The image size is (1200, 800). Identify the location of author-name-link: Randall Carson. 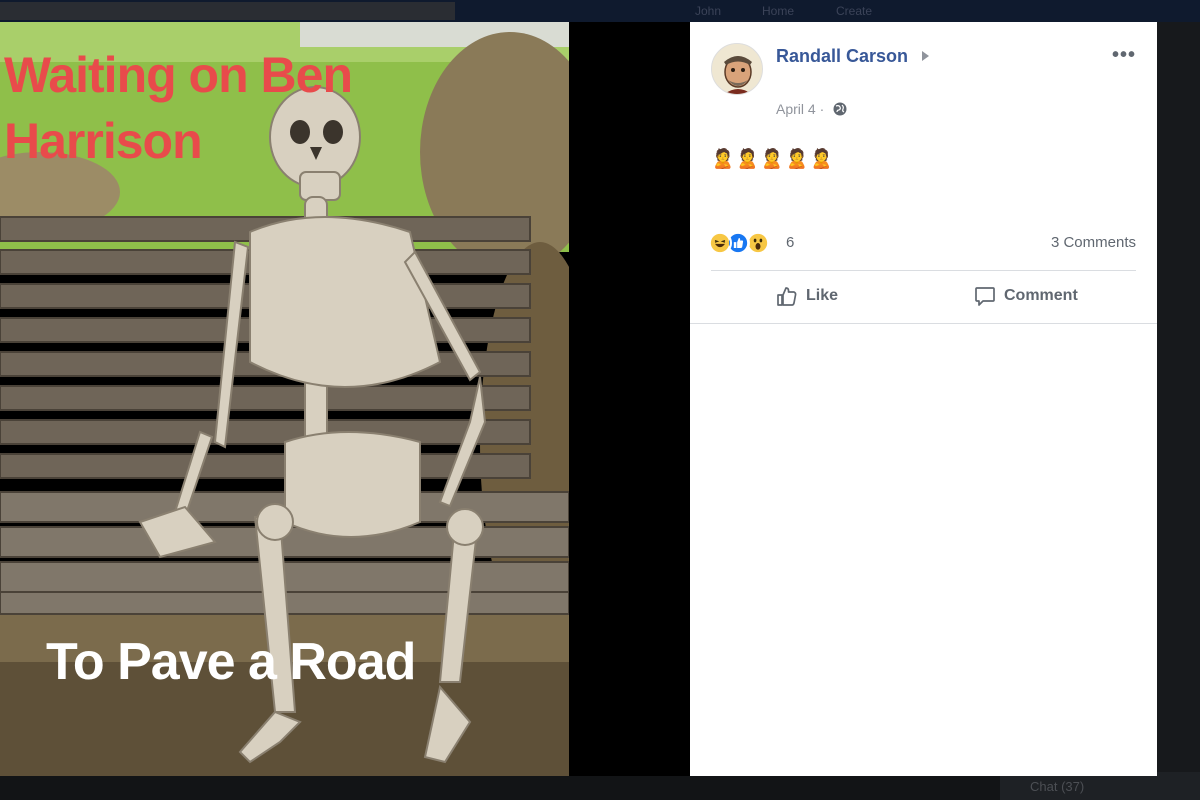
(842, 56).